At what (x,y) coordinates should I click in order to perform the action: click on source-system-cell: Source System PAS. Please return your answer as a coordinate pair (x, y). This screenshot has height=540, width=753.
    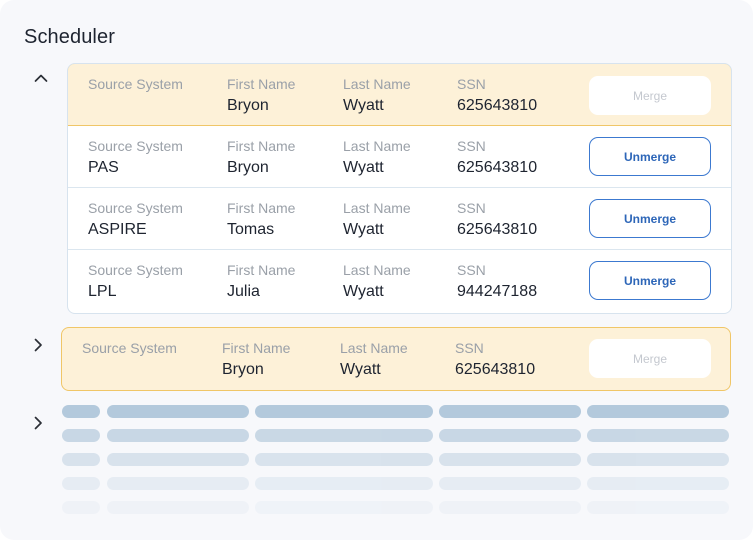
    Looking at the image, I should click on (135, 158).